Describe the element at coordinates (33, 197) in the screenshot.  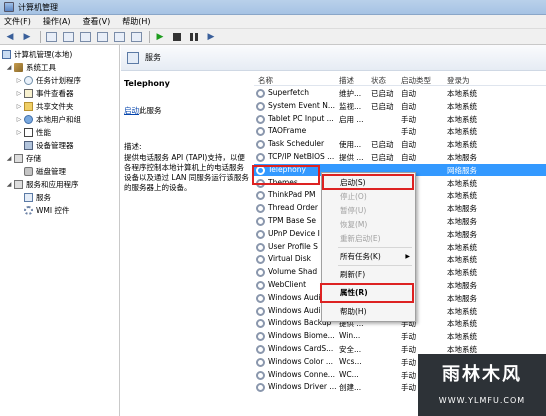
I see `tree-item-services: 服务` at that location.